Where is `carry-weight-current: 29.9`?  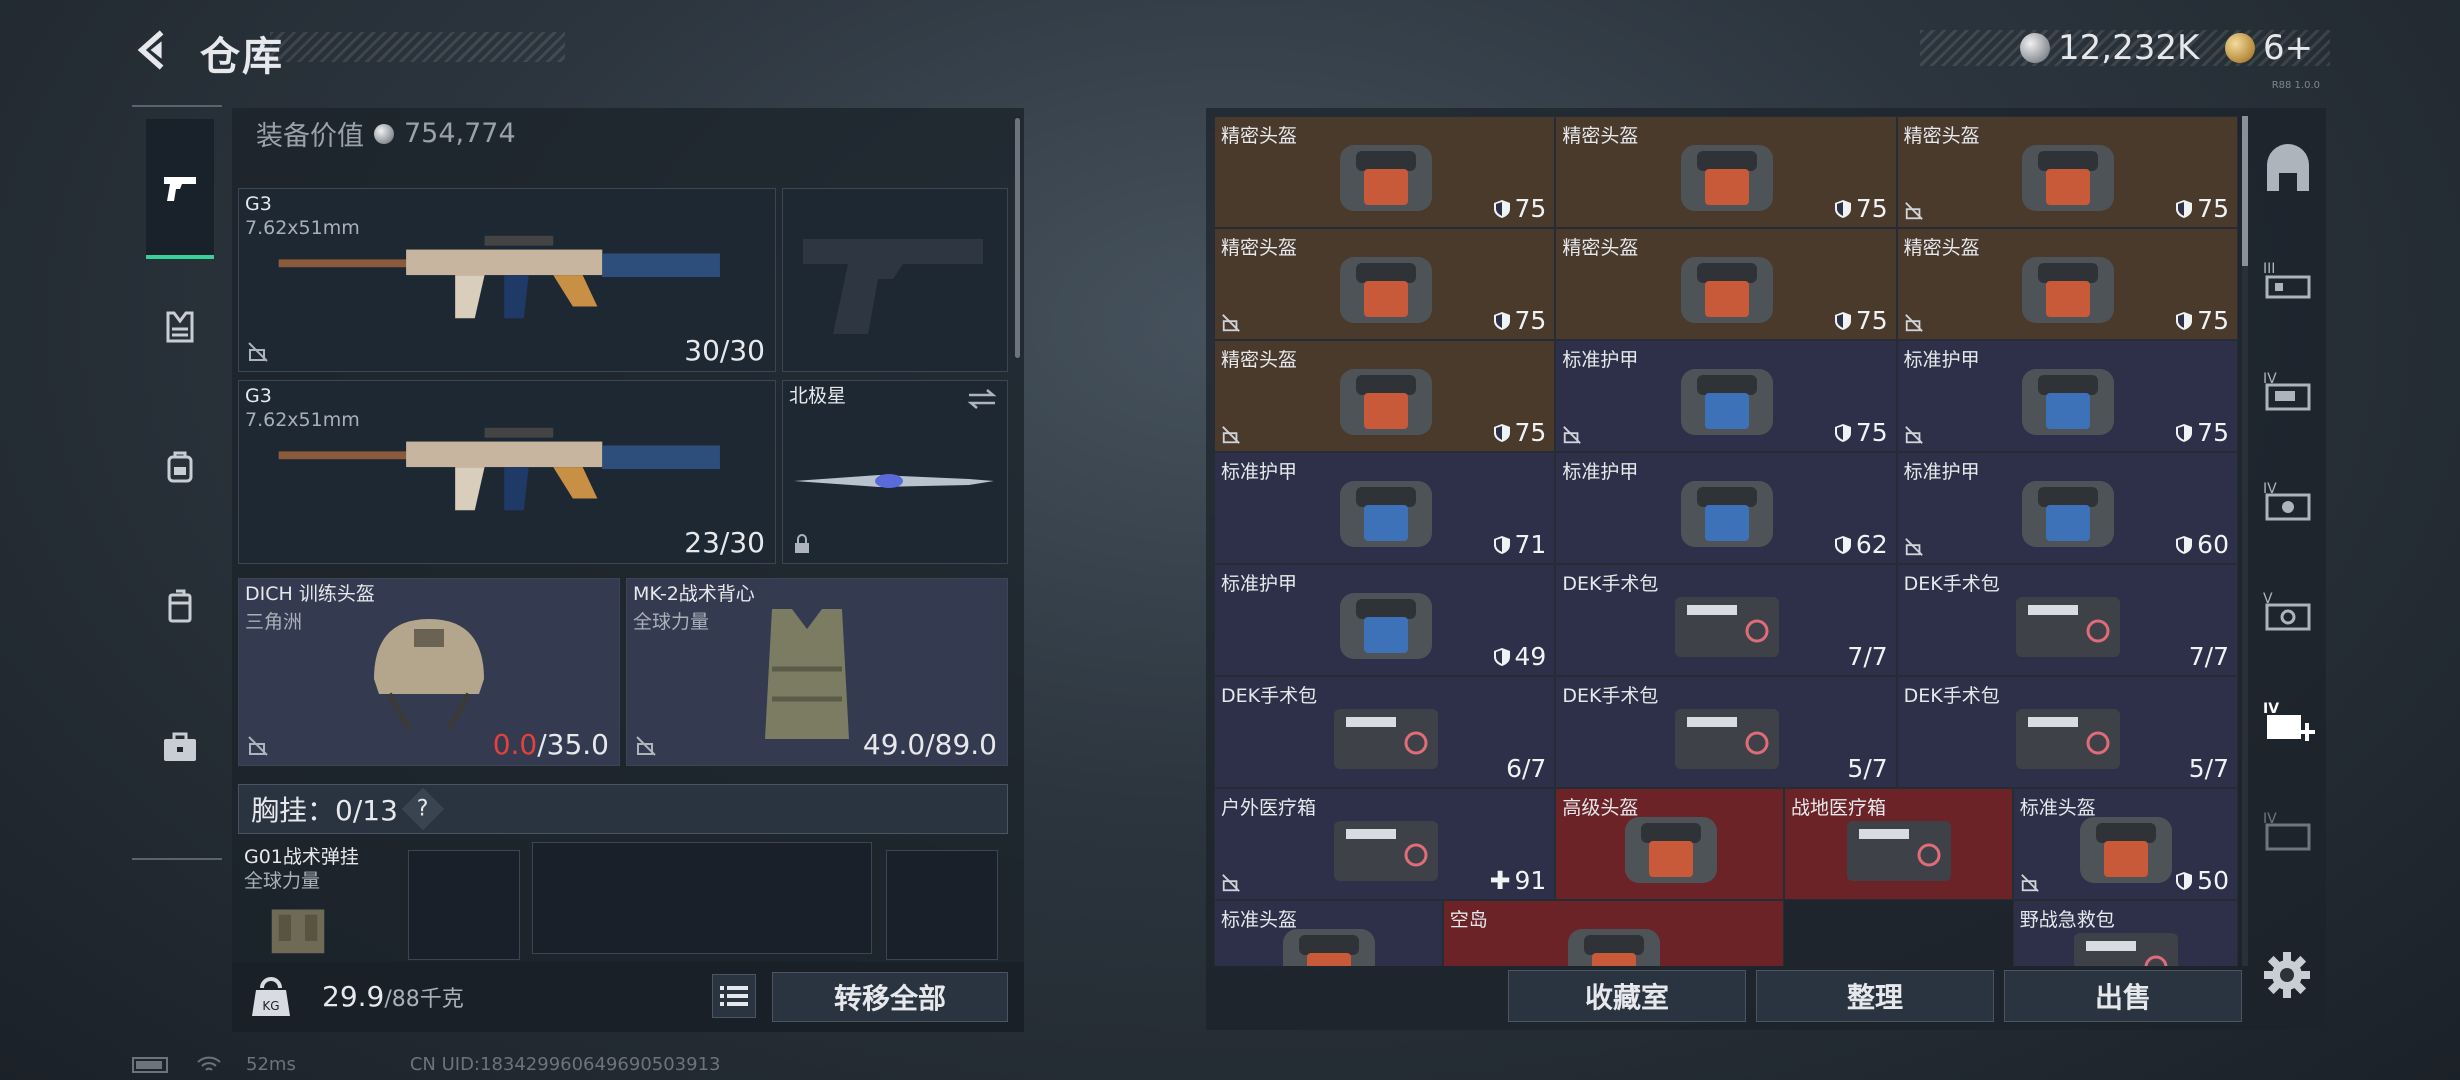
carry-weight-current: 29.9 is located at coordinates (353, 996).